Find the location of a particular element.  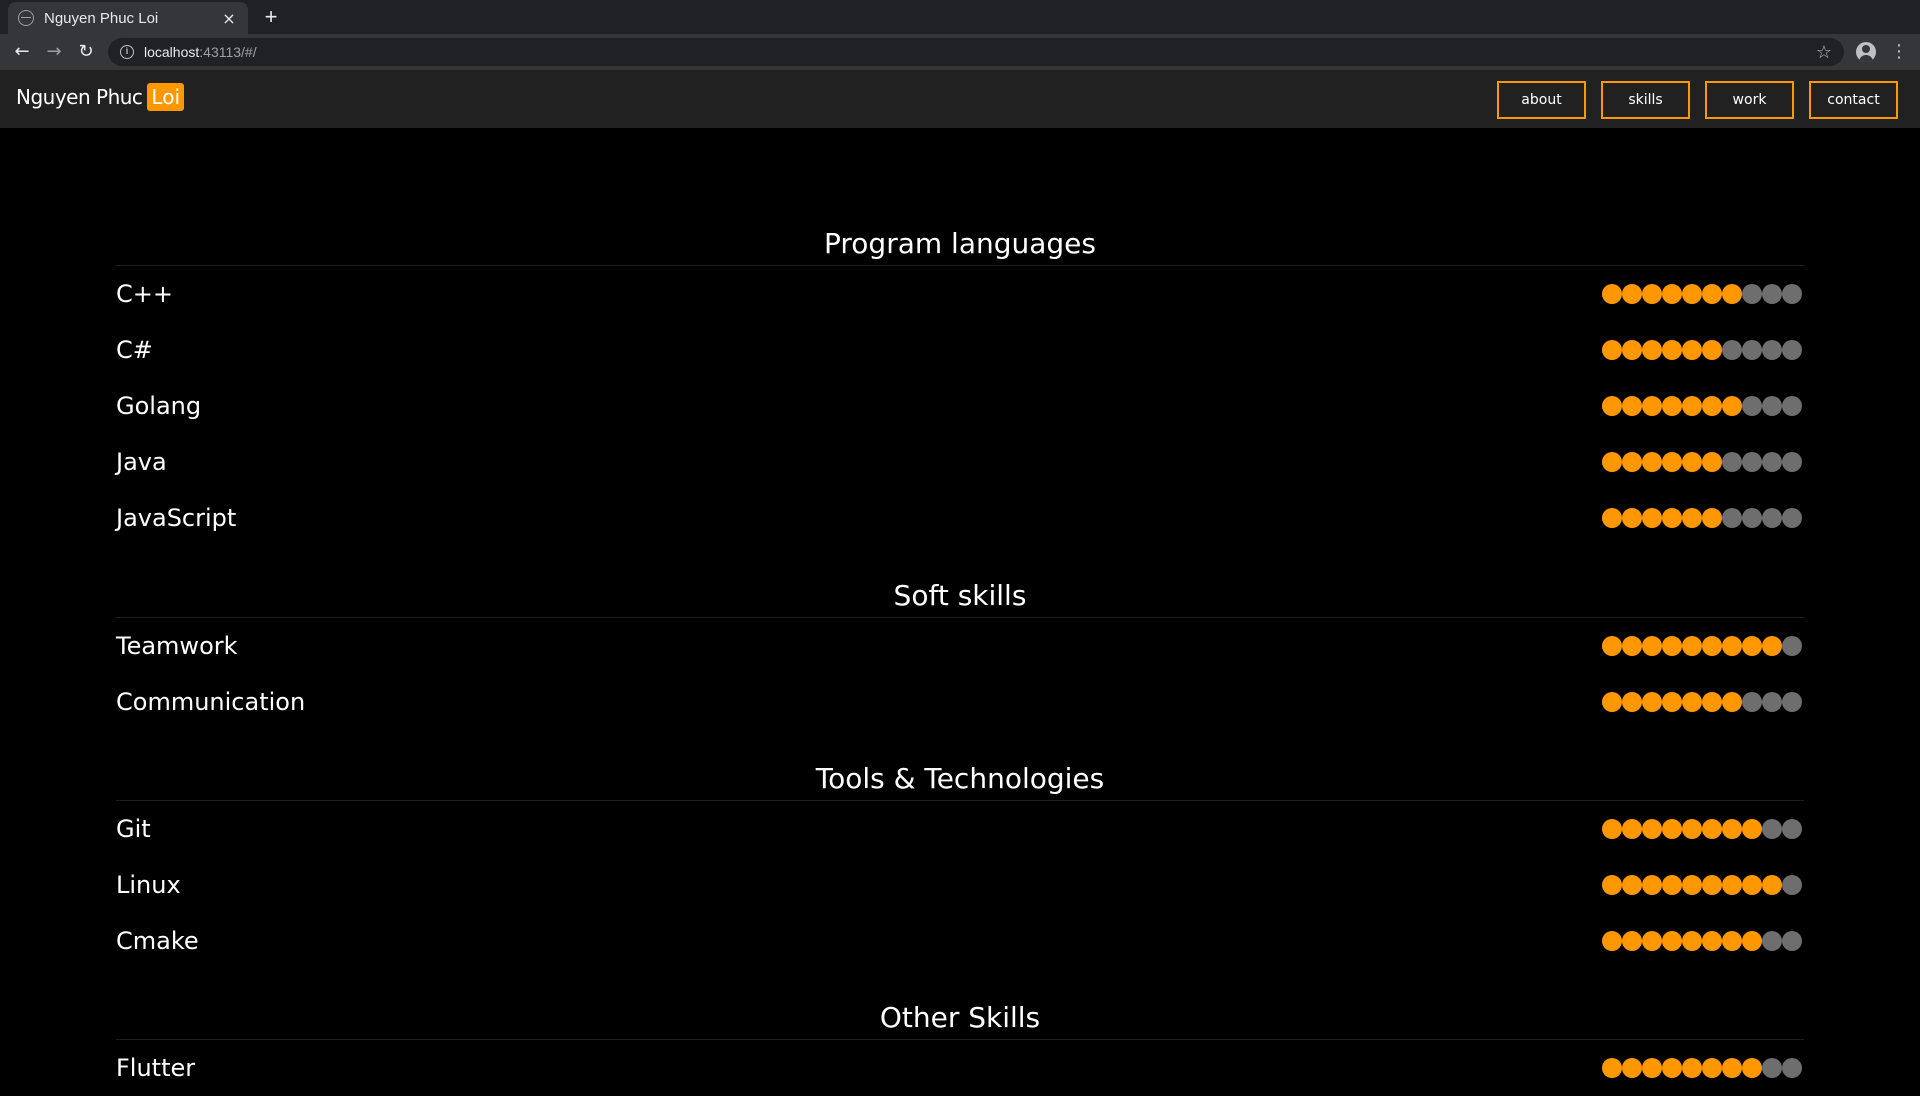

skill-name: Java is located at coordinates (141, 462).